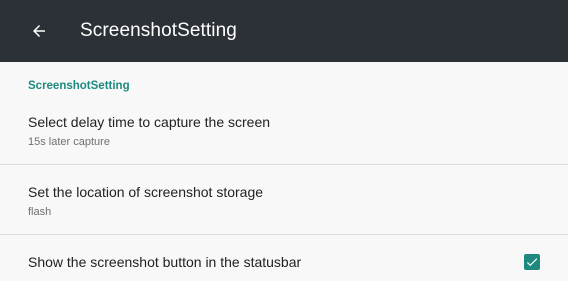 The height and width of the screenshot is (281, 568). What do you see at coordinates (79, 86) in the screenshot?
I see `section-header: ScreenshotSetting` at bounding box center [79, 86].